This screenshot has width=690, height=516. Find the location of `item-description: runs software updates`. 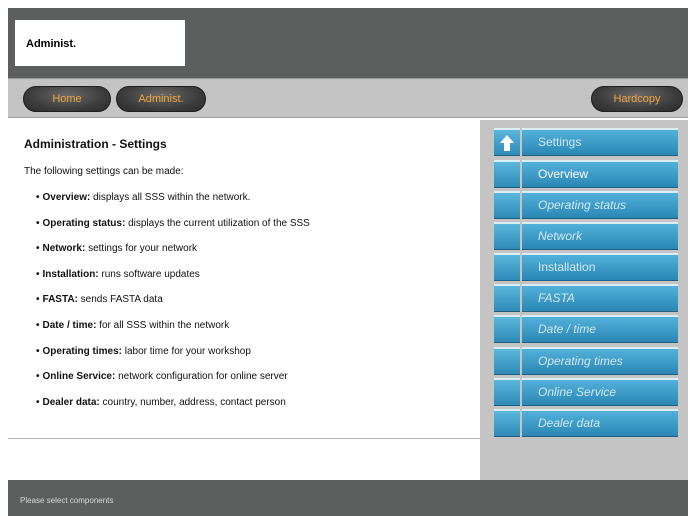

item-description: runs software updates is located at coordinates (149, 274).